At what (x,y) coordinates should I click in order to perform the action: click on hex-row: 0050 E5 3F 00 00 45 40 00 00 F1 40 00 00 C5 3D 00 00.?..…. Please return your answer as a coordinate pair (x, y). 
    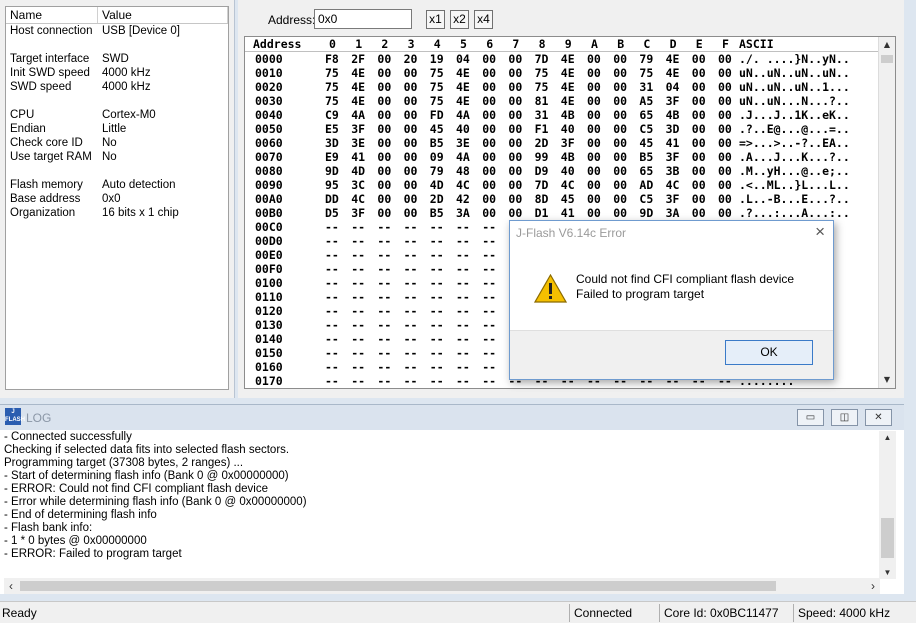
    Looking at the image, I should click on (562, 129).